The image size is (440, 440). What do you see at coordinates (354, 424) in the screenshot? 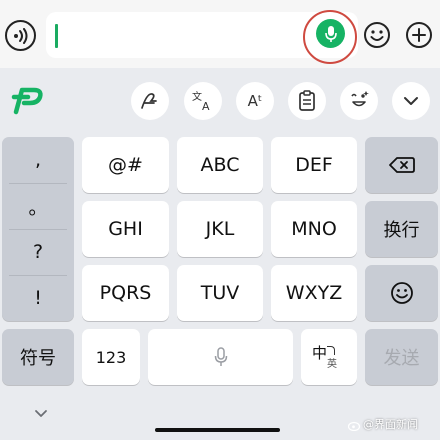
I see `weibo-logo-icon` at bounding box center [354, 424].